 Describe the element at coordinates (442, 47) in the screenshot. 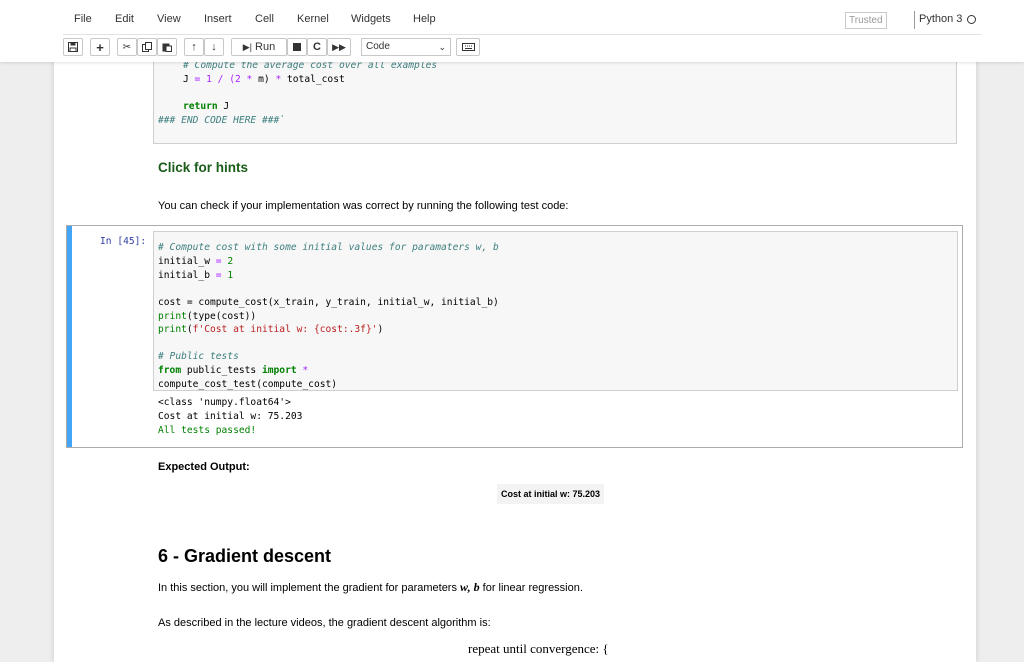

I see `chevron-down-icon: ⌄` at that location.